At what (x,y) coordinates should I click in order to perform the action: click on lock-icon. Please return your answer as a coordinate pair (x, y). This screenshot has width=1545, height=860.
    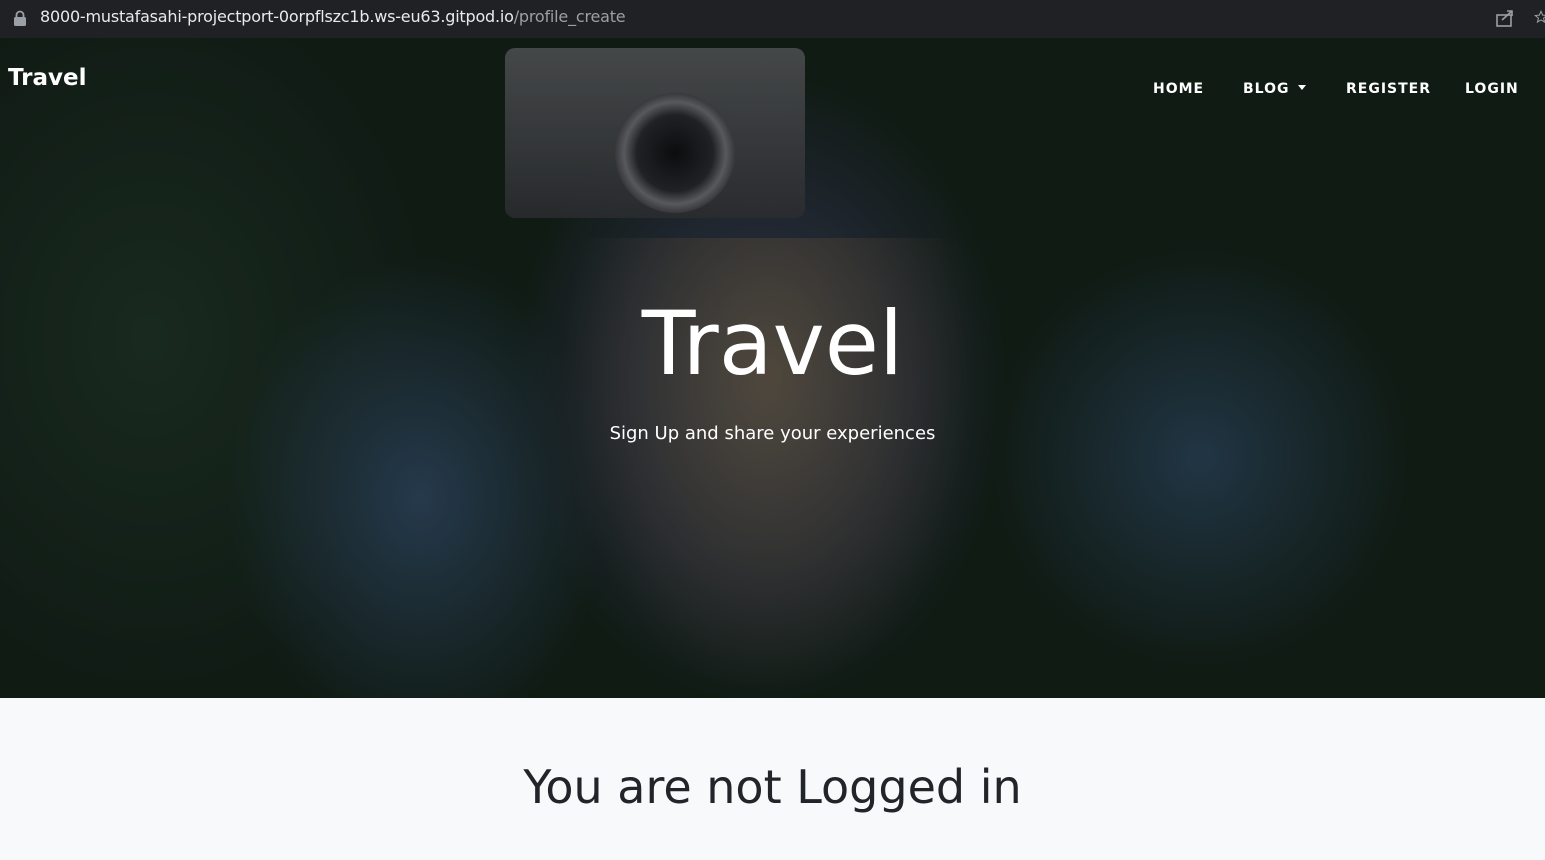
    Looking at the image, I should click on (20, 18).